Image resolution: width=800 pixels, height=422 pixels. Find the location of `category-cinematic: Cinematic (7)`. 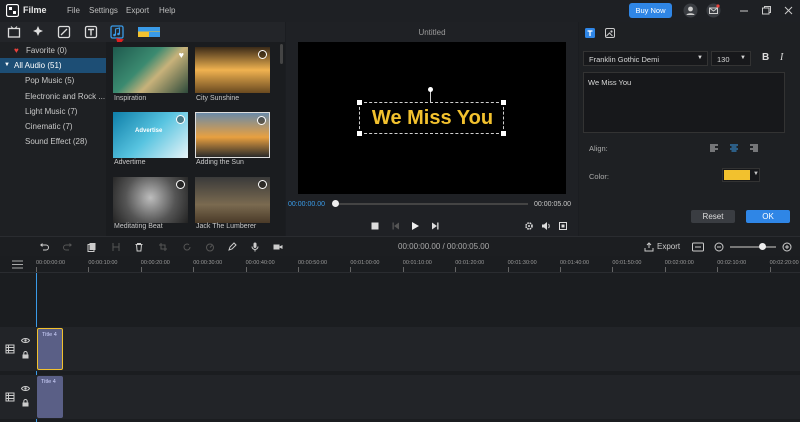

category-cinematic: Cinematic (7) is located at coordinates (53, 126).